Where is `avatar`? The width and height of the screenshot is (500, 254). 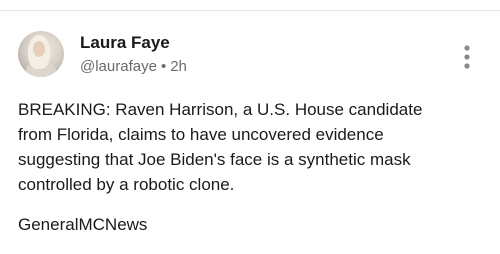 avatar is located at coordinates (41, 54).